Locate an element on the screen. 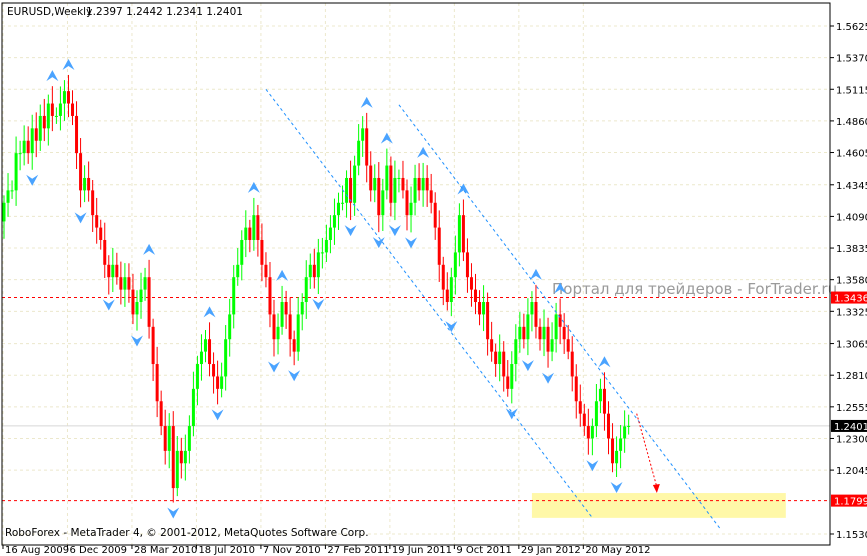  y-tick-label: 1.4605 is located at coordinates (851, 154).